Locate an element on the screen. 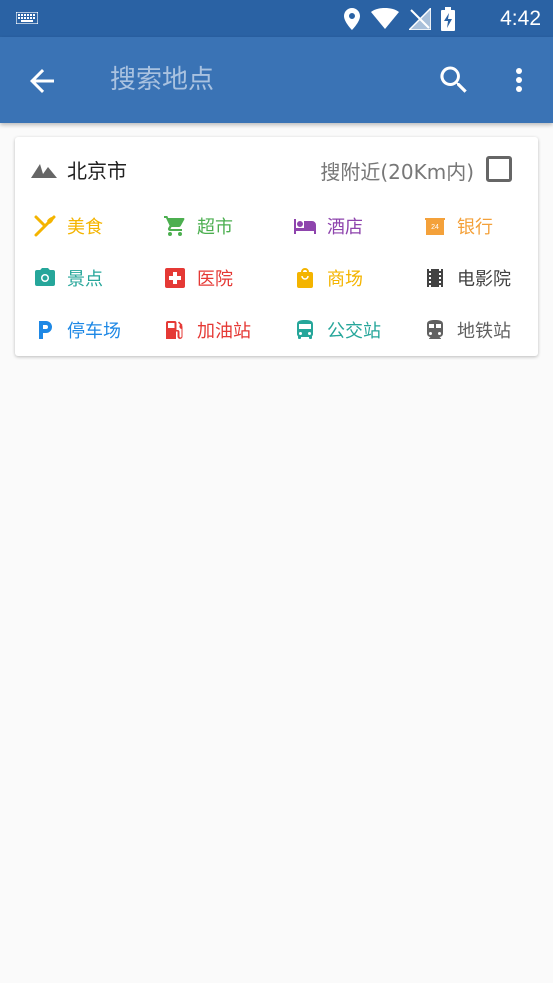 This screenshot has height=983, width=553. category-supermarket: 超市 is located at coordinates (198, 226).